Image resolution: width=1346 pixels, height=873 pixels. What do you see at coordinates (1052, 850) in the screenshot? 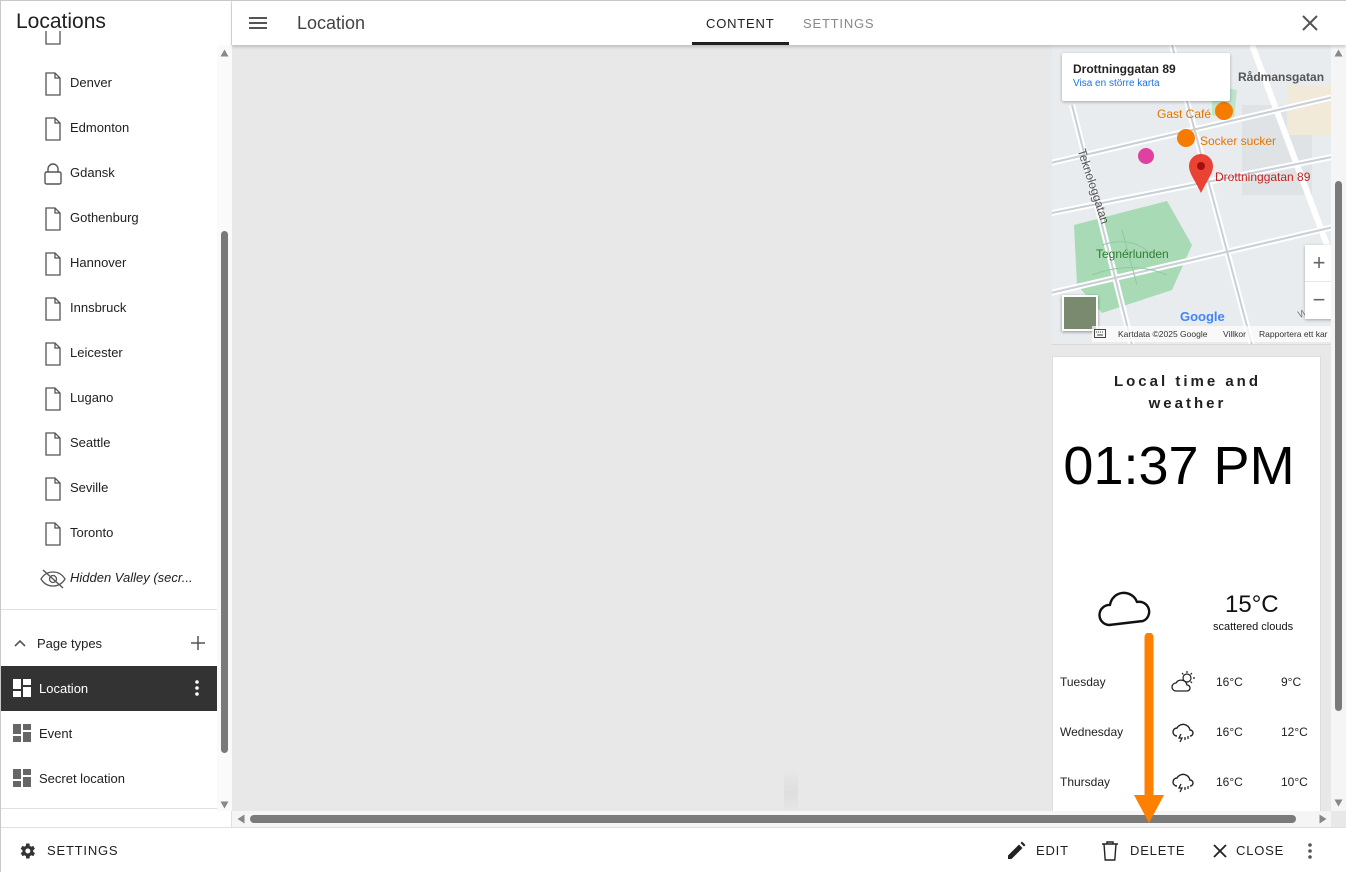
I see `edit-button-label: EDIT` at bounding box center [1052, 850].